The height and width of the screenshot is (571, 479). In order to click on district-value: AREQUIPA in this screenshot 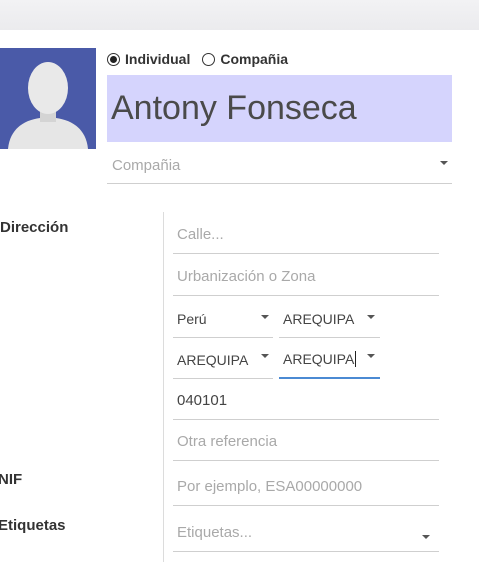, I will do `click(320, 359)`.